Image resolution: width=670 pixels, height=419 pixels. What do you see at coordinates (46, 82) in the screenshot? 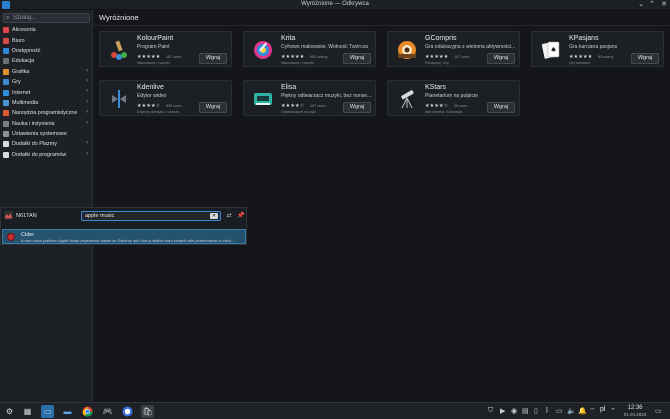
I see `category-item-gry: Gry ›` at bounding box center [46, 82].